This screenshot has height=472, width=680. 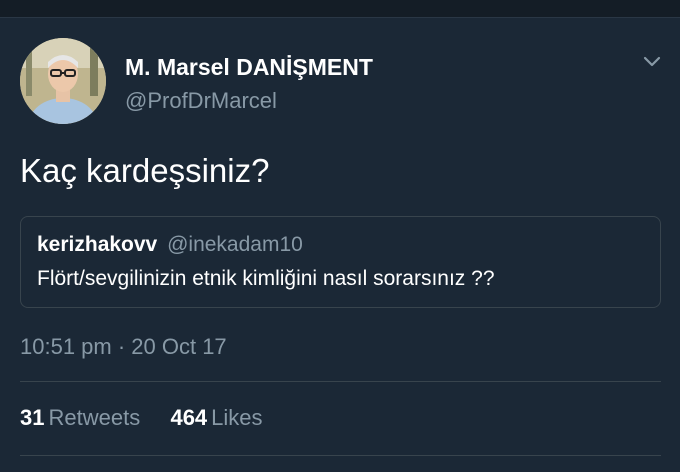 I want to click on author-avatar, so click(x=63, y=81).